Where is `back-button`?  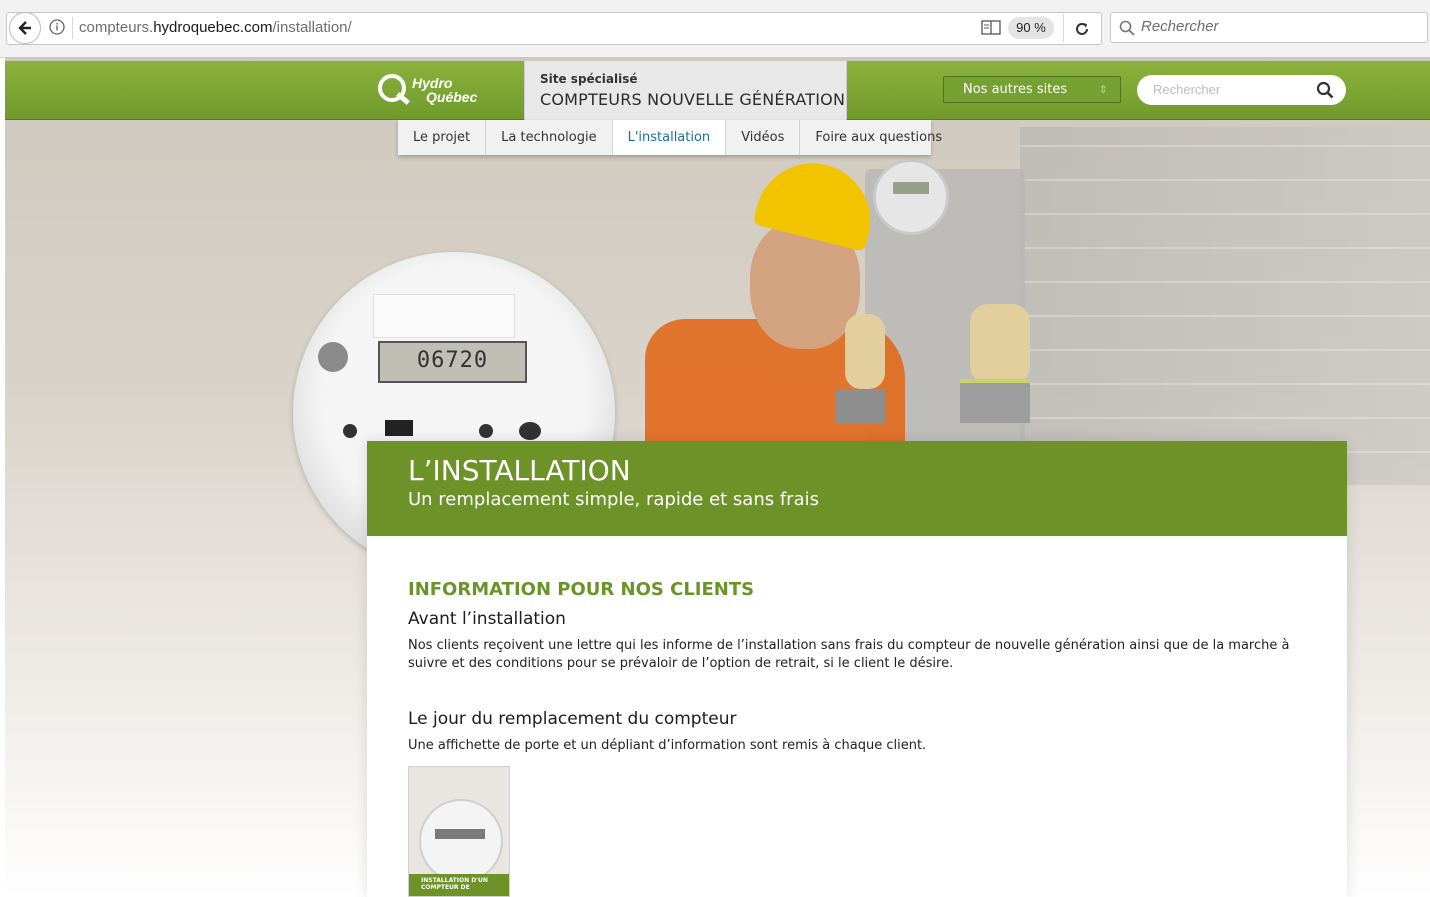 back-button is located at coordinates (25, 28).